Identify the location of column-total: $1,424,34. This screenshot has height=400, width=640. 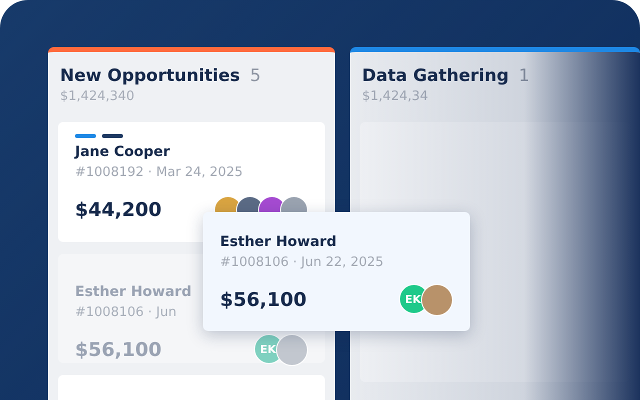
(395, 96).